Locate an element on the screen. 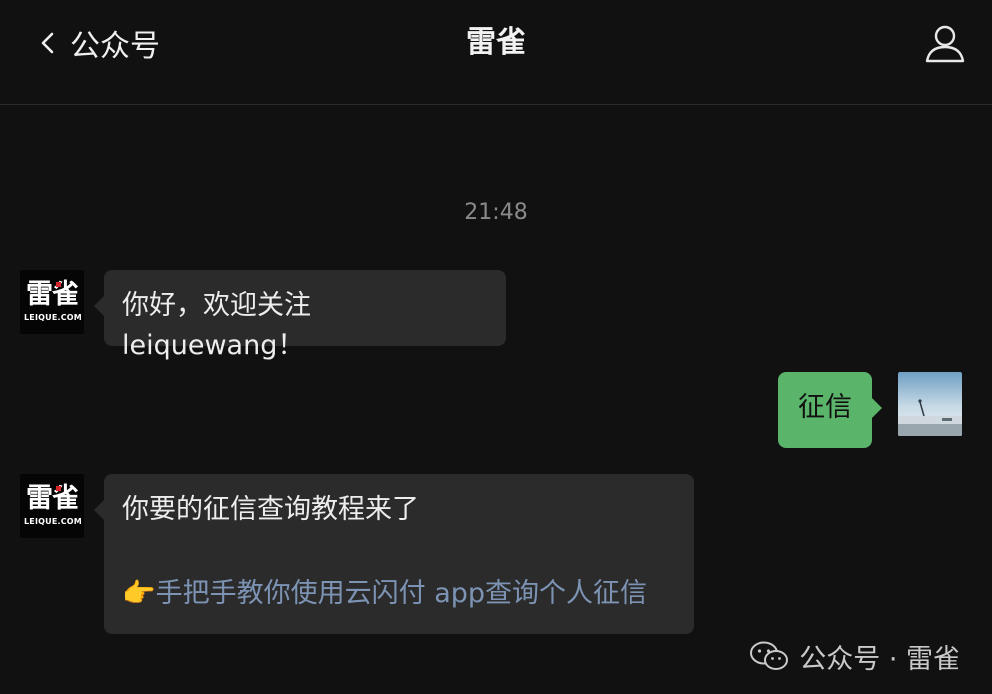 Image resolution: width=992 pixels, height=694 pixels. incoming-message-bubble: 你好，欢迎关注 leiquewang！ is located at coordinates (300, 315).